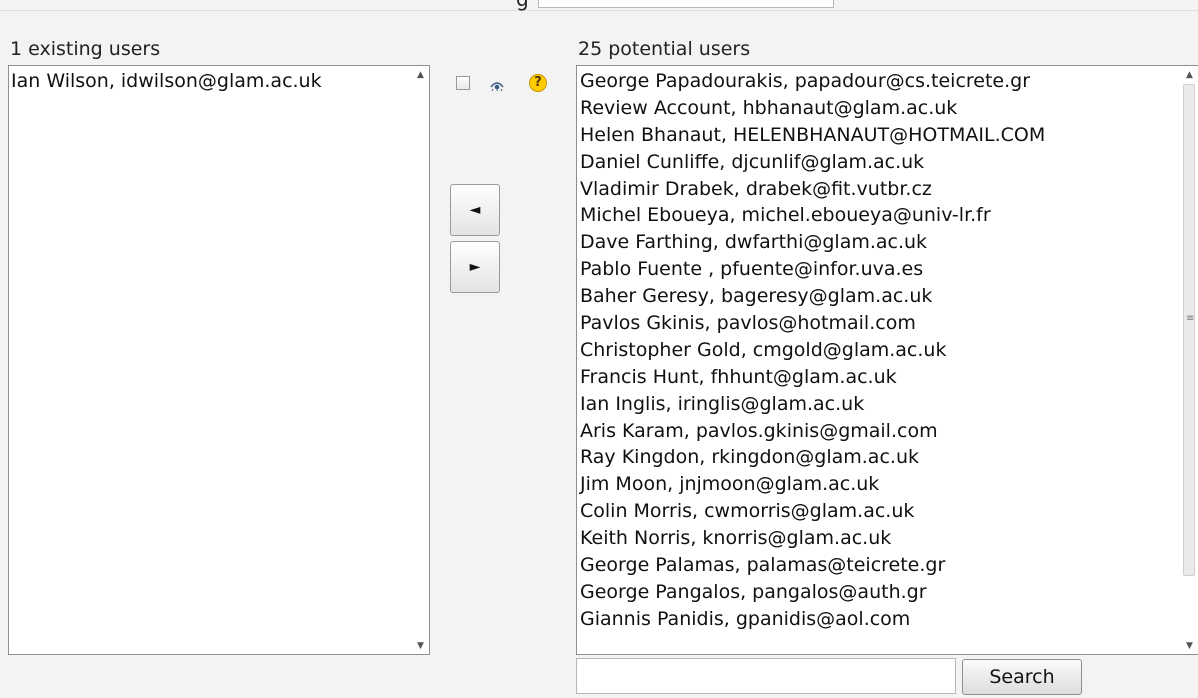 This screenshot has height=698, width=1198. Describe the element at coordinates (475, 210) in the screenshot. I see `add-user-button: ◄` at that location.